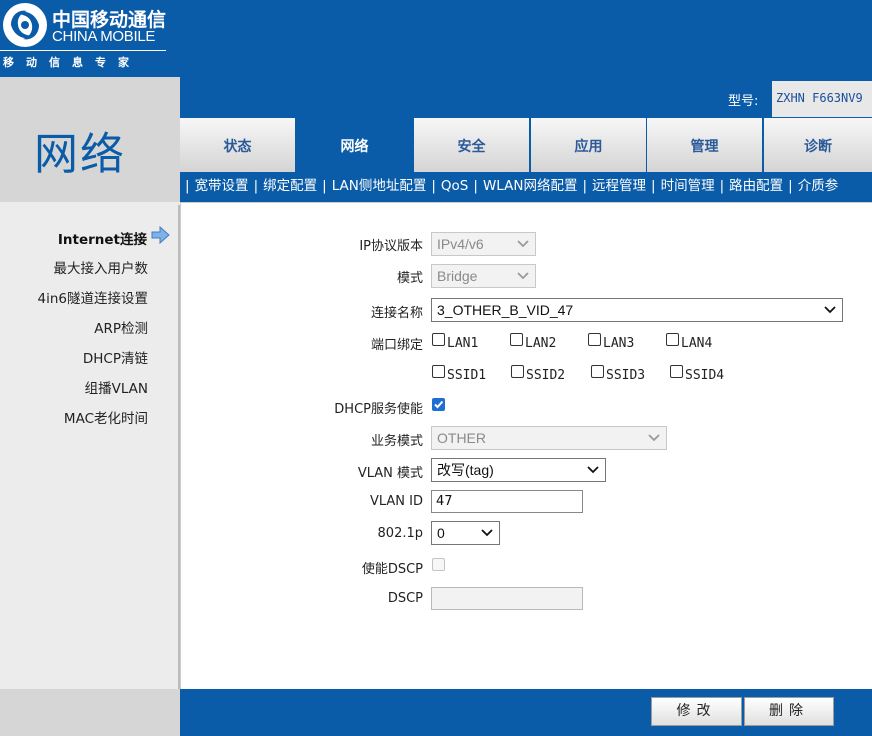  What do you see at coordinates (290, 186) in the screenshot?
I see `subnav-binding: 绑定配置` at bounding box center [290, 186].